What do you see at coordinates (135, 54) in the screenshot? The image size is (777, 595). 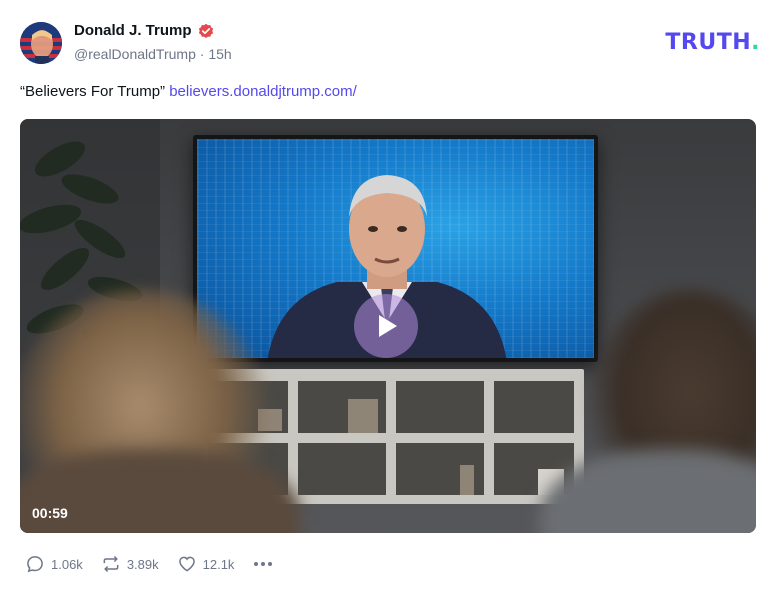 I see `author-handle: @realDonaldTrump` at bounding box center [135, 54].